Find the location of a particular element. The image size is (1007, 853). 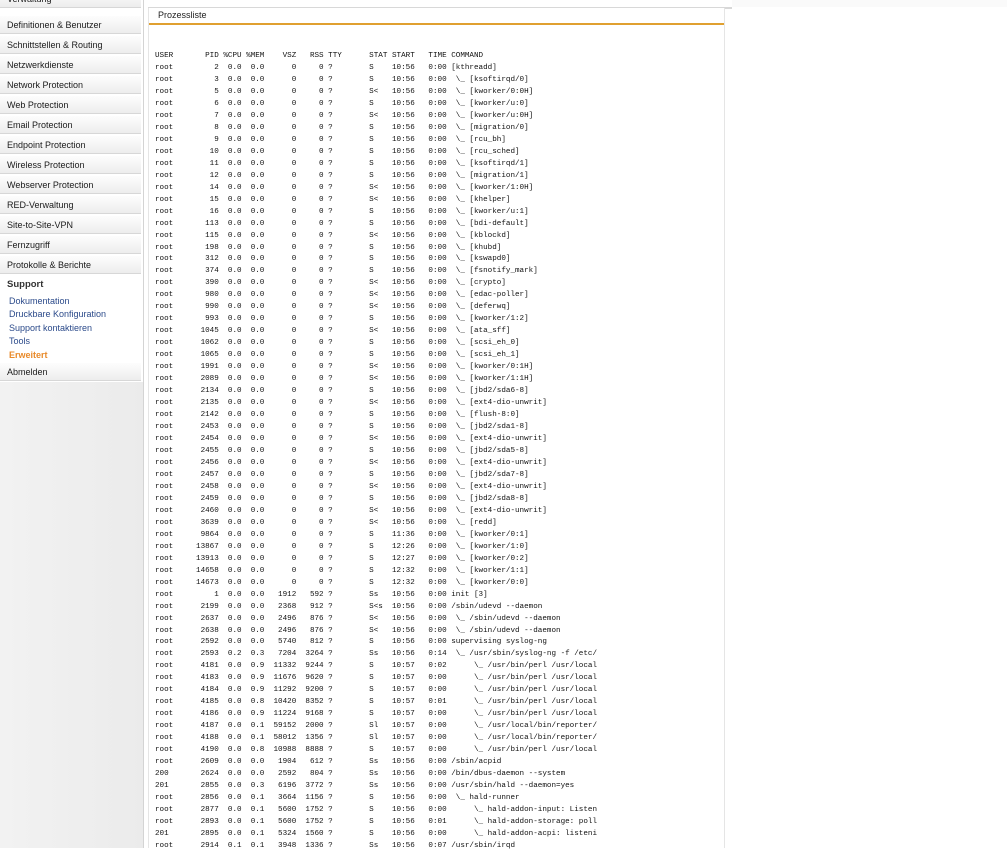

nav-item-site-to-site-vpn: Site-to-Site-VPN is located at coordinates (70, 224).